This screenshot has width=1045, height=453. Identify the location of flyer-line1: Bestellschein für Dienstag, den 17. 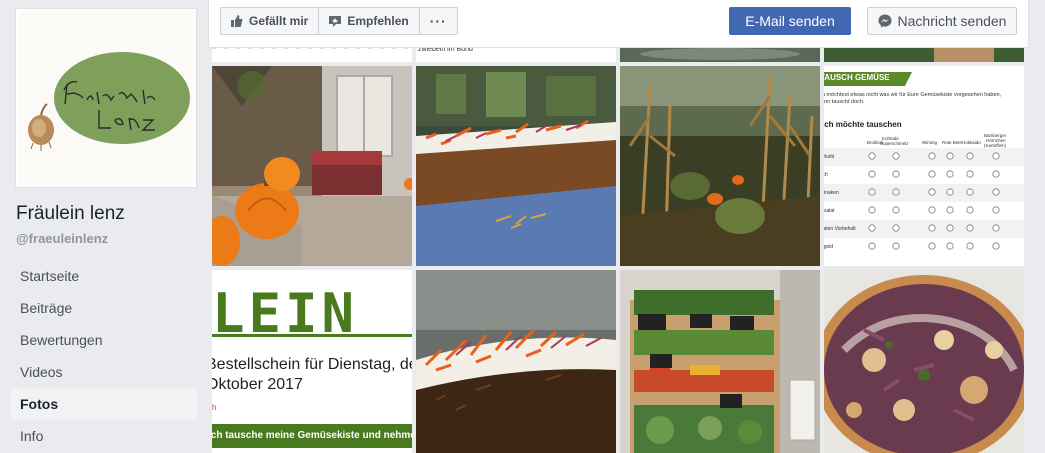
(312, 364).